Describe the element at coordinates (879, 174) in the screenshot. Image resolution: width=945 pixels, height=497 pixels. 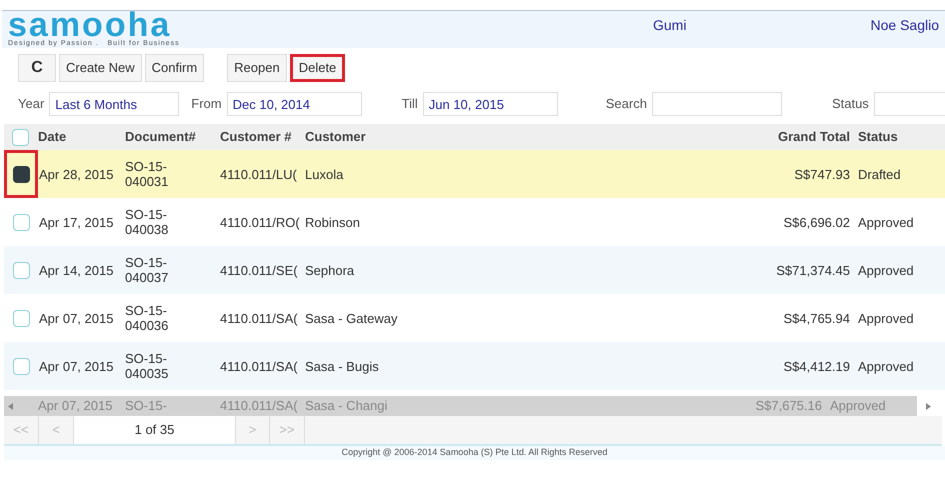
I see `table-cell-text: Drafted` at that location.